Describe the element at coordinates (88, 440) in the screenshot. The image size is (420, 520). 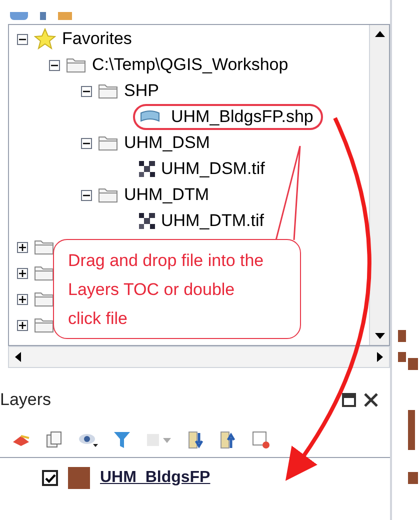
I see `eye-icon` at that location.